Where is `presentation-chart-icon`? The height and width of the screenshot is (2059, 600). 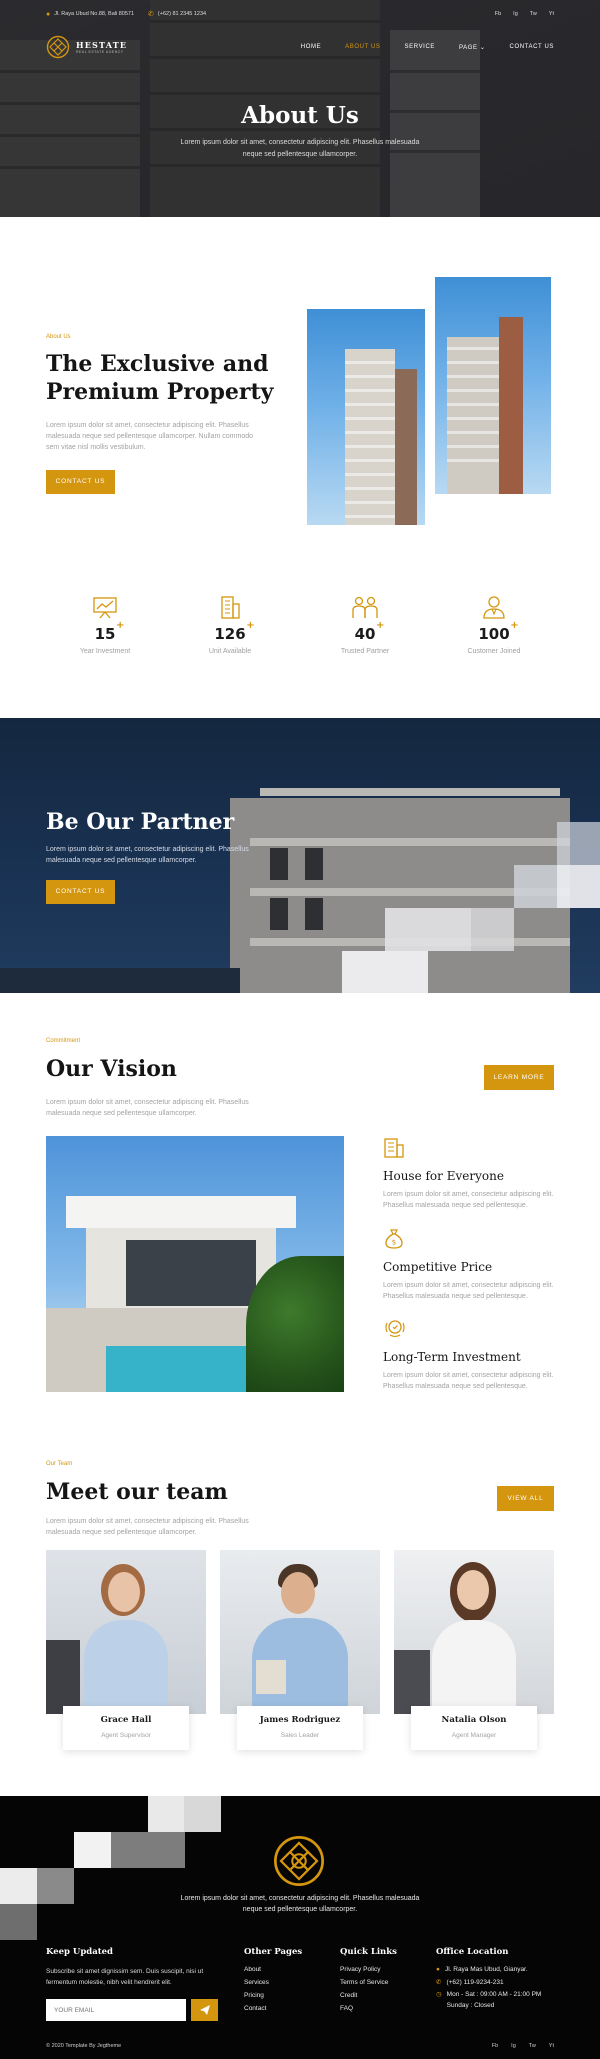
presentation-chart-icon is located at coordinates (105, 608).